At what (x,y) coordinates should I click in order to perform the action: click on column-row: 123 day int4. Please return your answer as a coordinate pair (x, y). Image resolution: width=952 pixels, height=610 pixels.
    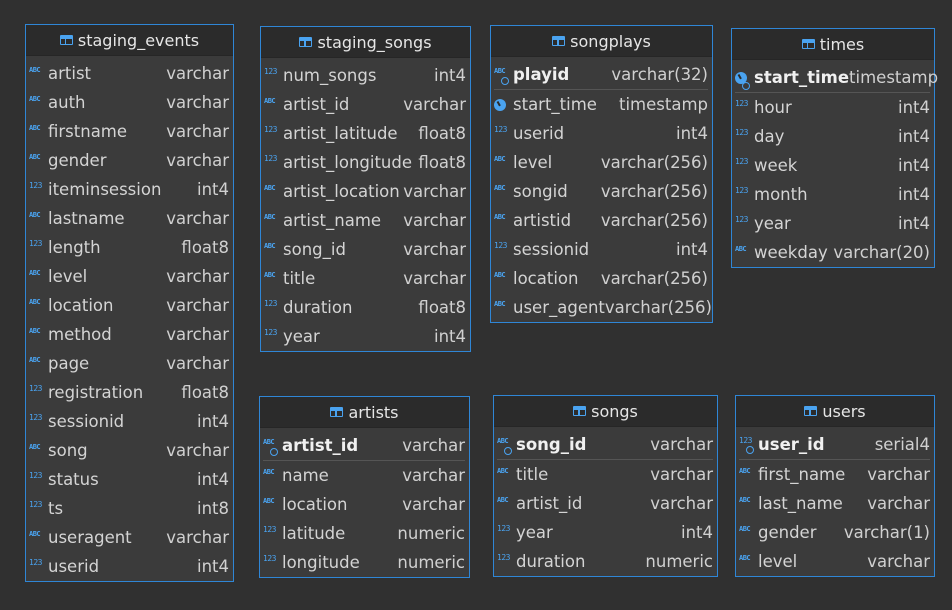
    Looking at the image, I should click on (832, 136).